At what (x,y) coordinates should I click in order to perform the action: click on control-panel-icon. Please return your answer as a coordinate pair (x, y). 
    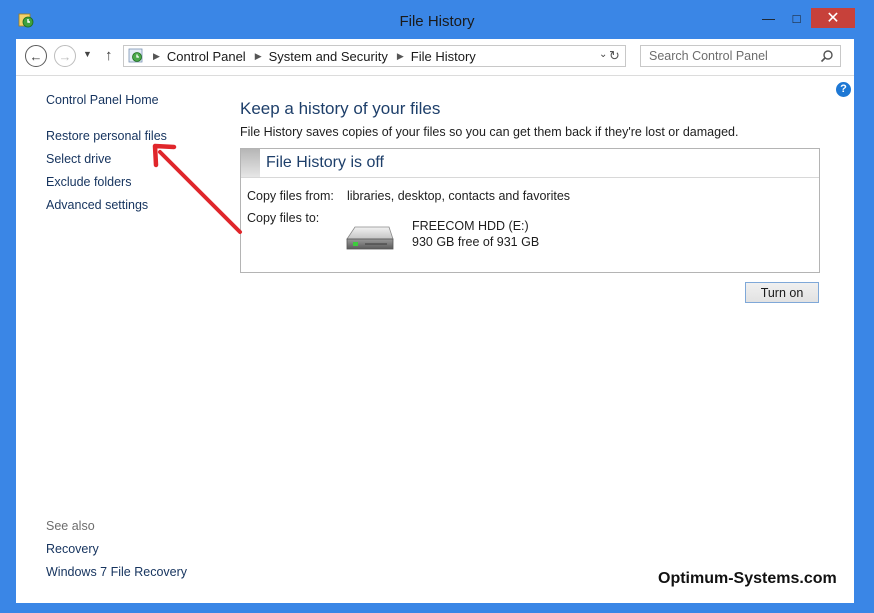
    Looking at the image, I should click on (136, 56).